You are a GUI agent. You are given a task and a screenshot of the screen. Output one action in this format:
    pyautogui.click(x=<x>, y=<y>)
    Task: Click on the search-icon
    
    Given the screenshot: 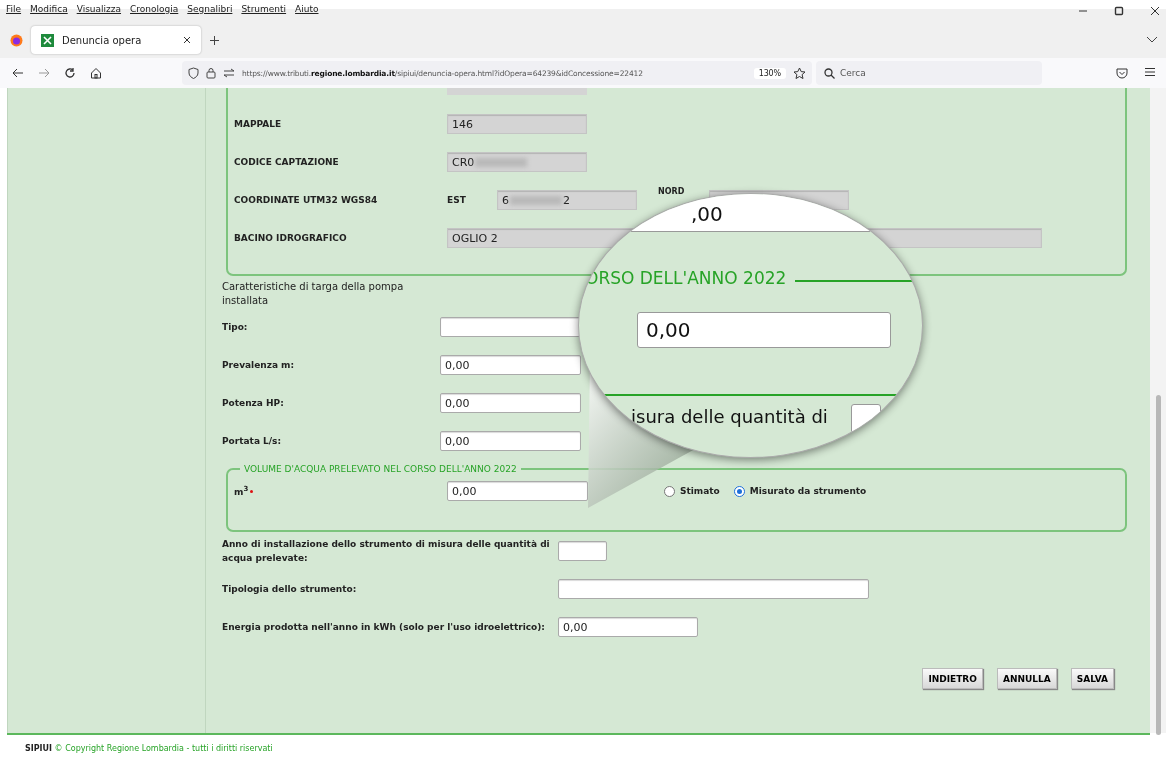 What is the action you would take?
    pyautogui.click(x=829, y=73)
    